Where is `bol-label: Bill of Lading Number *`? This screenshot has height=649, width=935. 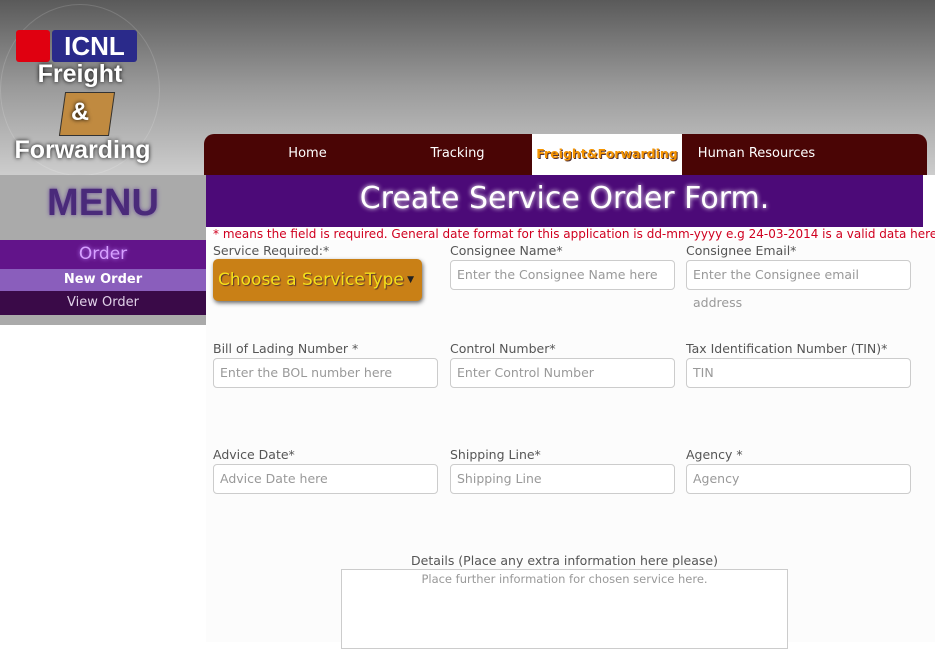 bol-label: Bill of Lading Number * is located at coordinates (286, 348).